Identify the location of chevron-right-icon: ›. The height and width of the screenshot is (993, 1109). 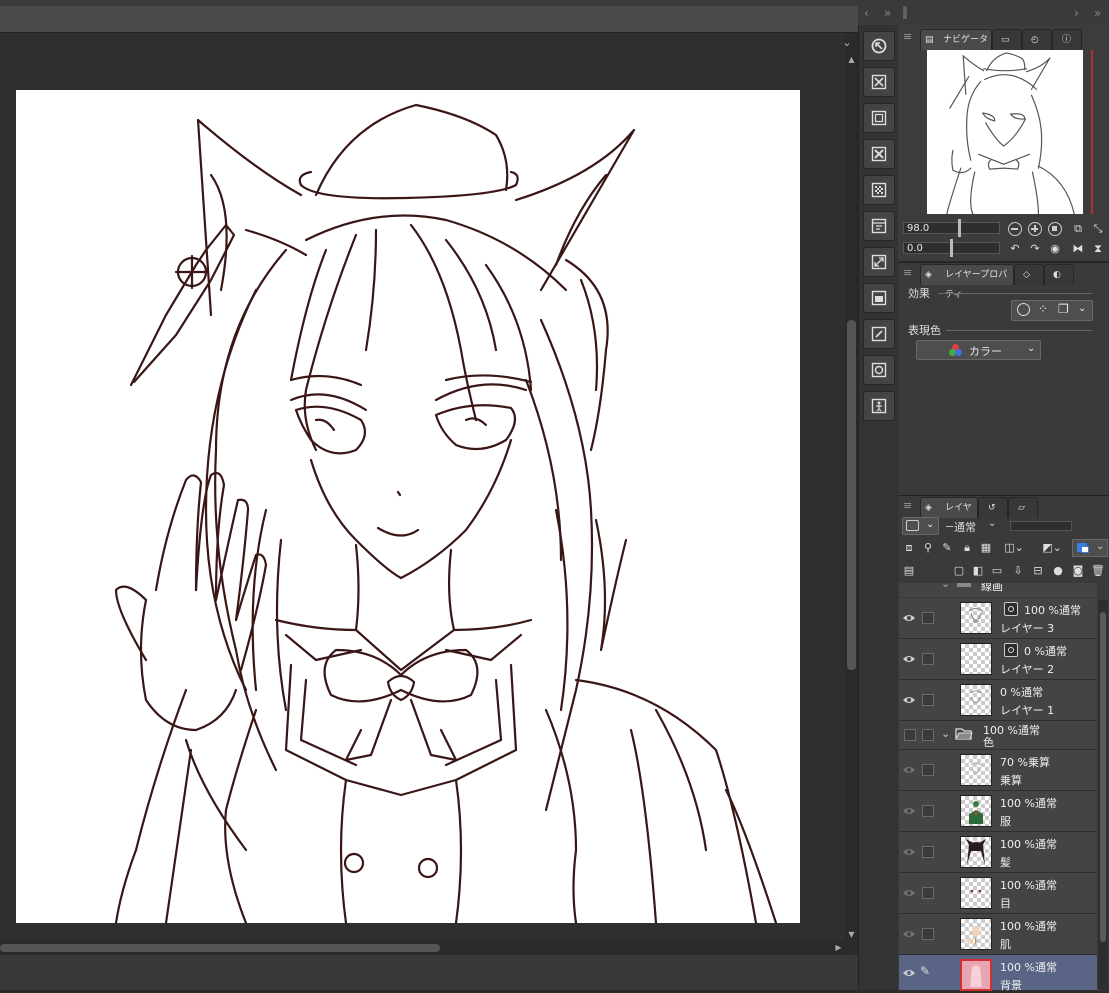
(1076, 13).